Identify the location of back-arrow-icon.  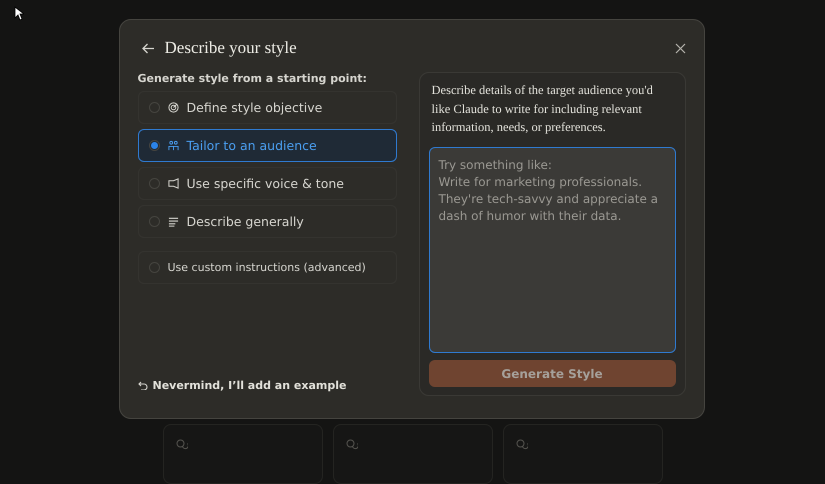
(148, 48).